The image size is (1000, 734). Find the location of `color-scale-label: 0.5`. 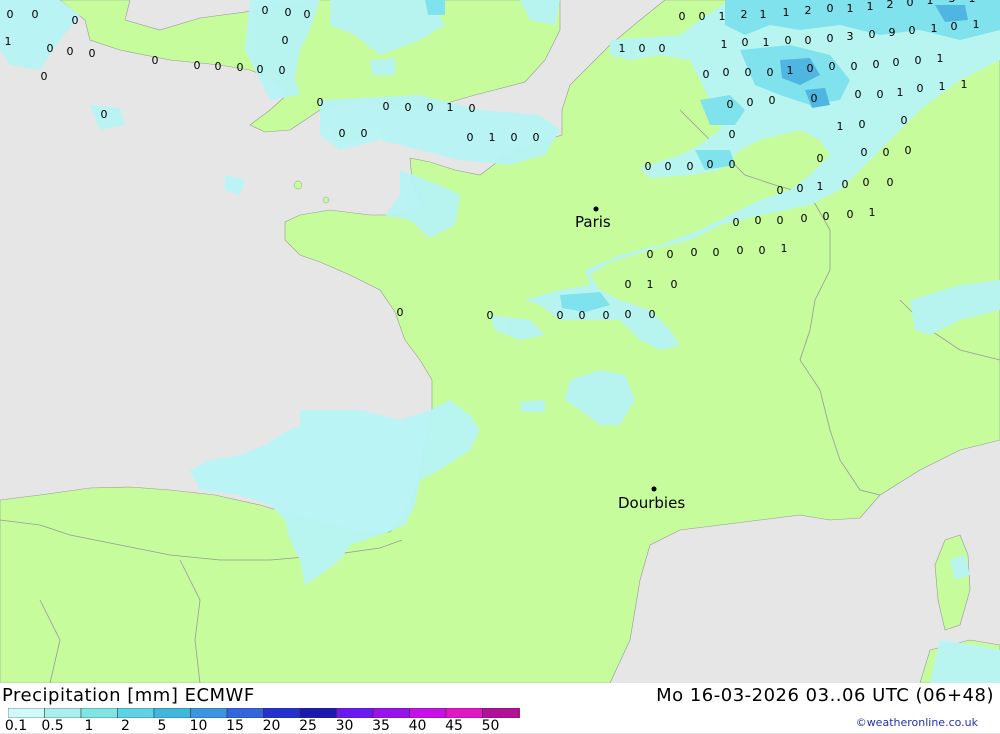

color-scale-label: 0.5 is located at coordinates (52, 726).